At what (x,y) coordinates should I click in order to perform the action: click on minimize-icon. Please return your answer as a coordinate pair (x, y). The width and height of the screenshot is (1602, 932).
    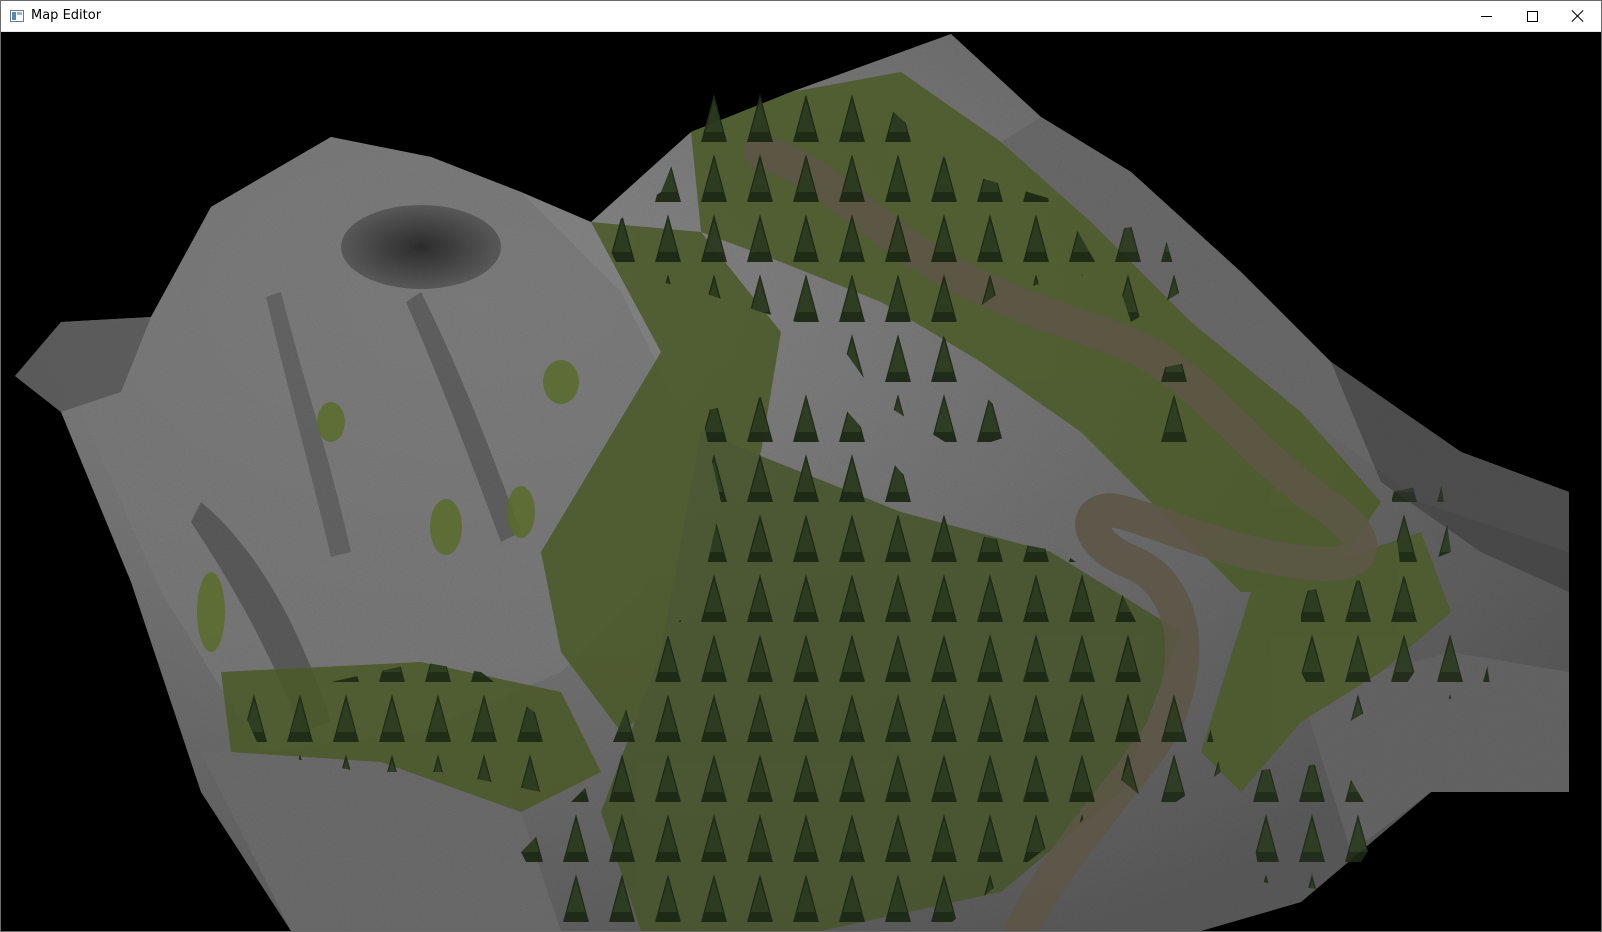
    Looking at the image, I should click on (1486, 16).